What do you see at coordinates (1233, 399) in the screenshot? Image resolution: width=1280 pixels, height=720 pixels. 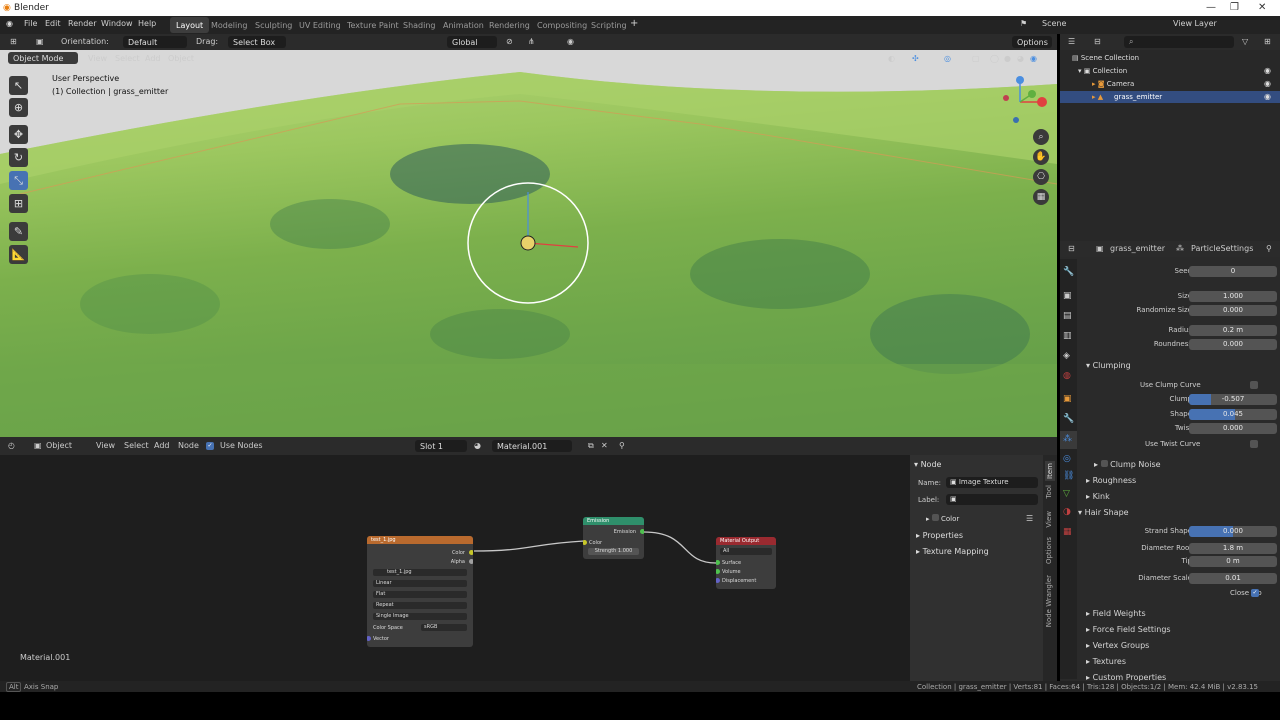 I see `clump-slider: -0.507` at bounding box center [1233, 399].